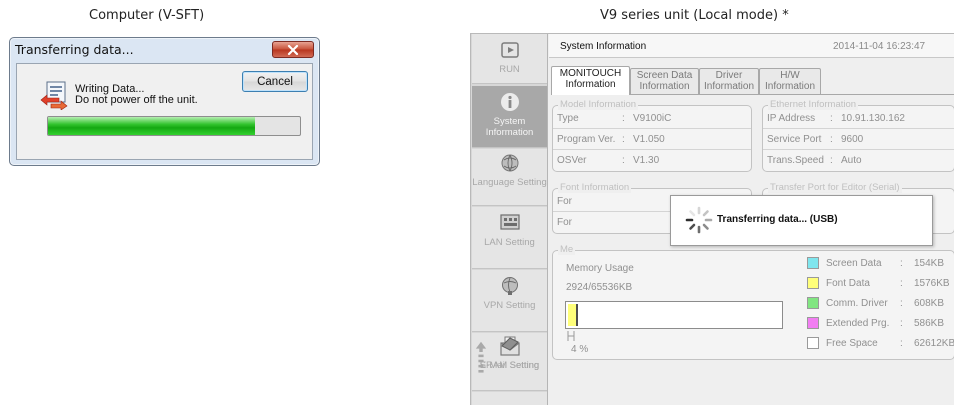 This screenshot has height=405, width=954. Describe the element at coordinates (509, 305) in the screenshot. I see `sidebar-item-label: VPN Setting` at that location.